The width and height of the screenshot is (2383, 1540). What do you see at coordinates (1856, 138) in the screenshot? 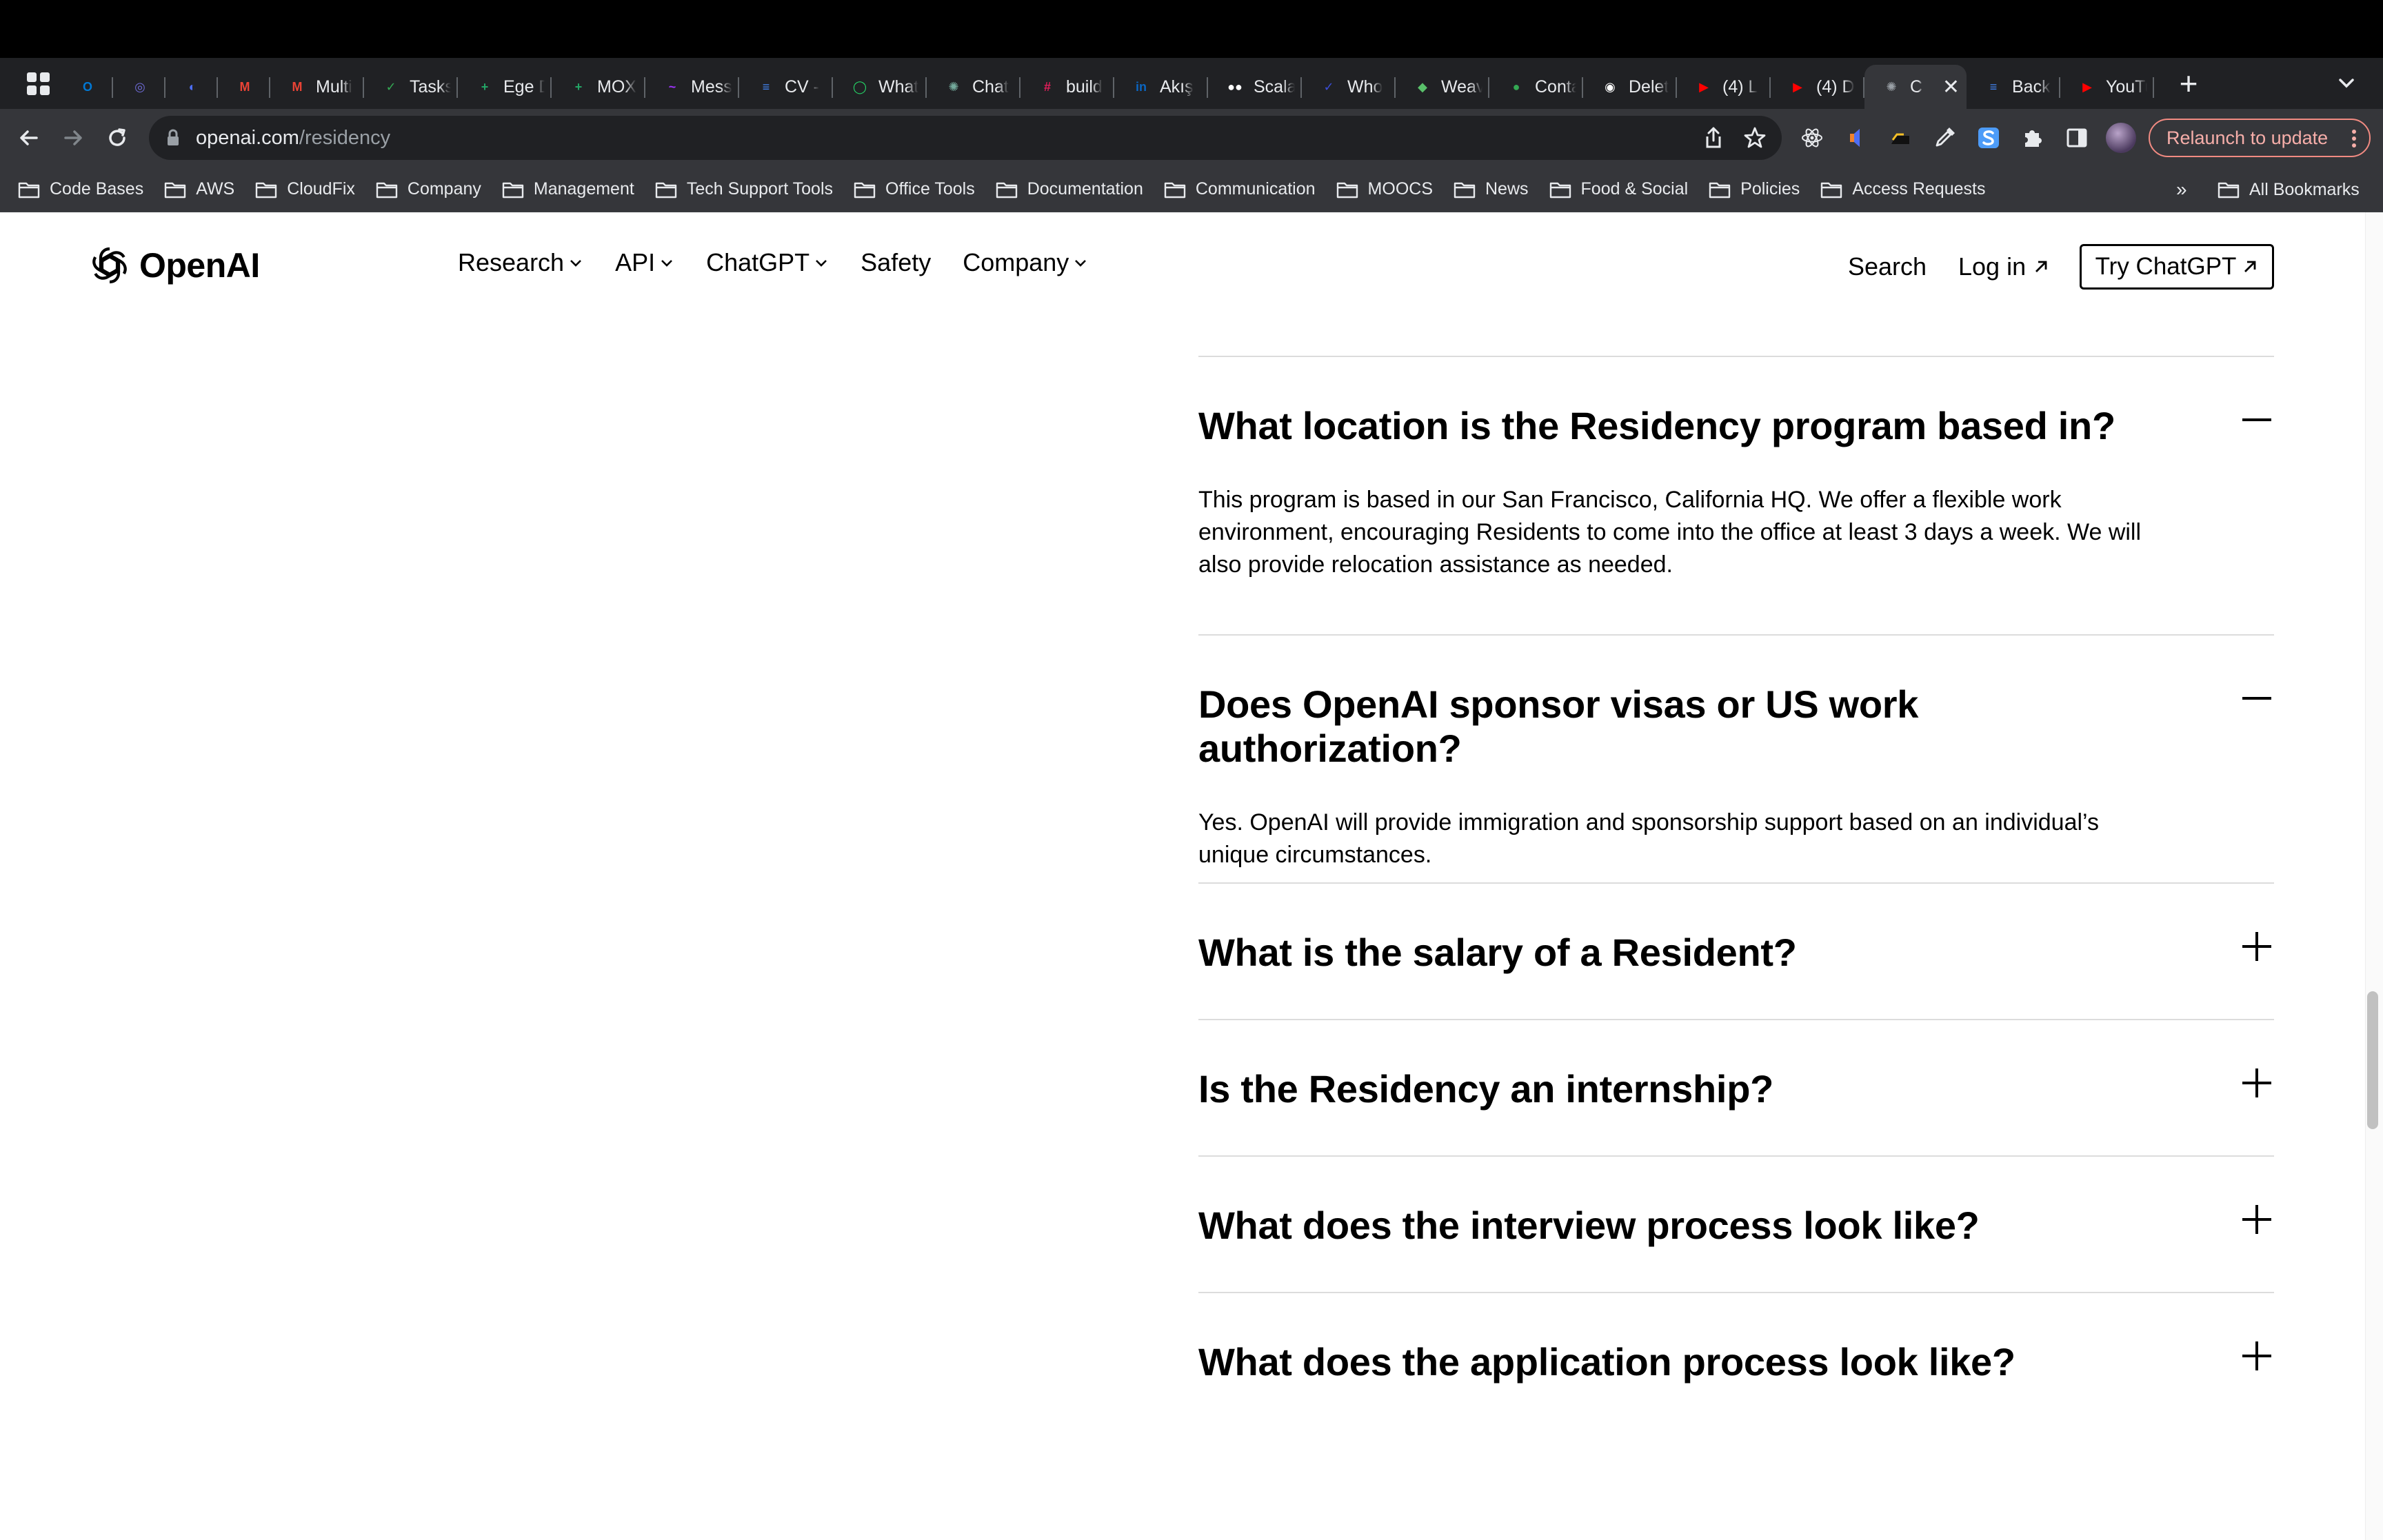
I see `speaker-extension-icon` at bounding box center [1856, 138].